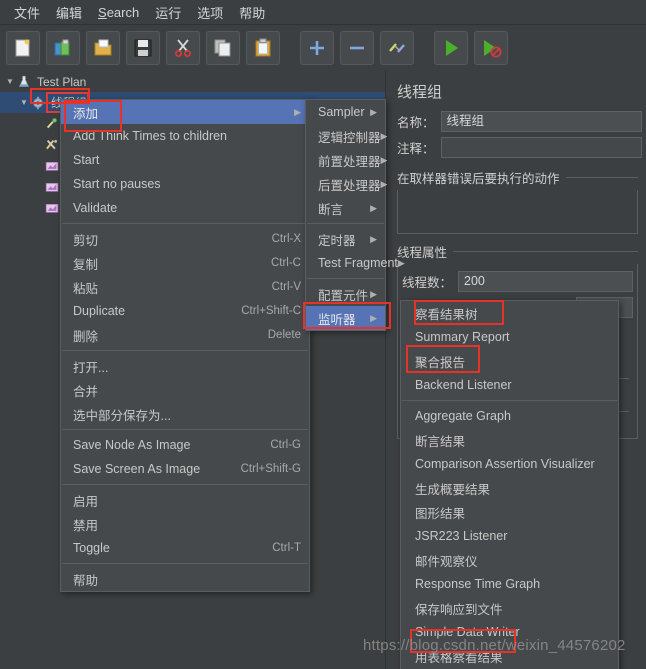 The width and height of the screenshot is (646, 669). I want to click on menu-item-menu2-4: 后置处理器 ▶, so click(347, 184).